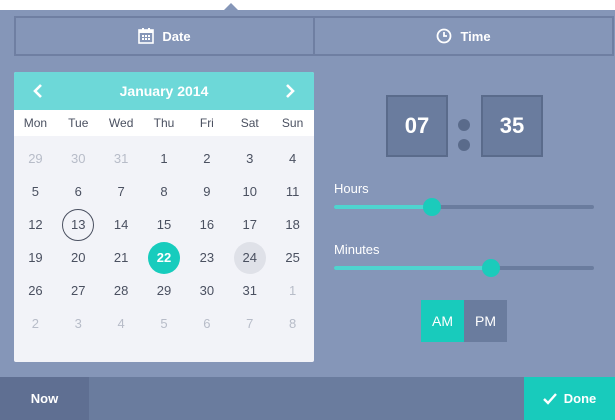  I want to click on minutes-label: Minutes, so click(357, 249).